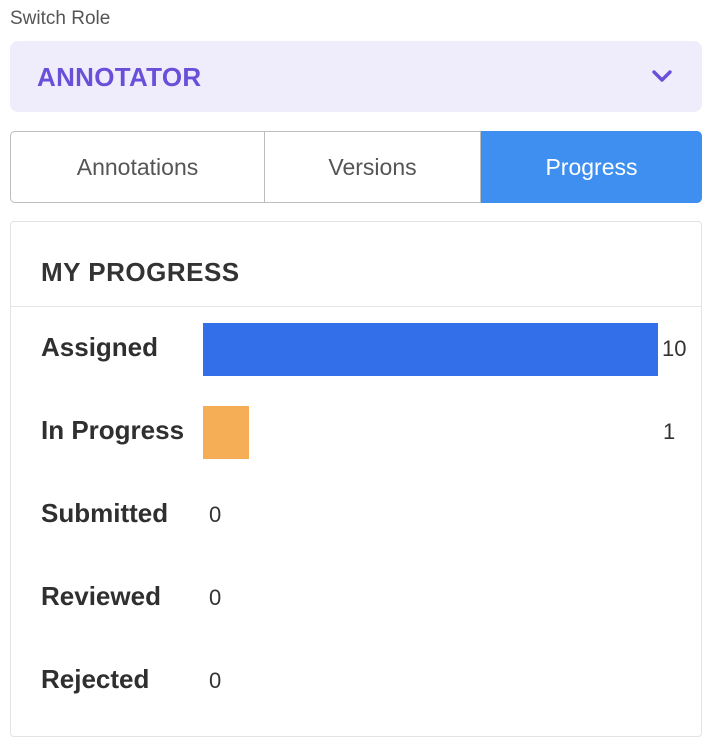  What do you see at coordinates (101, 596) in the screenshot?
I see `row-label: Reviewed` at bounding box center [101, 596].